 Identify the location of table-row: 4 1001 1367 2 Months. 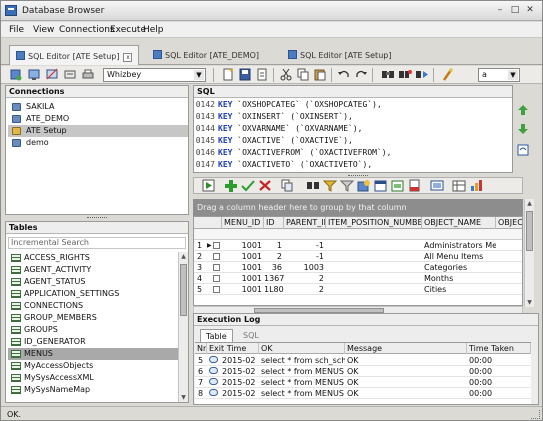
(358, 278).